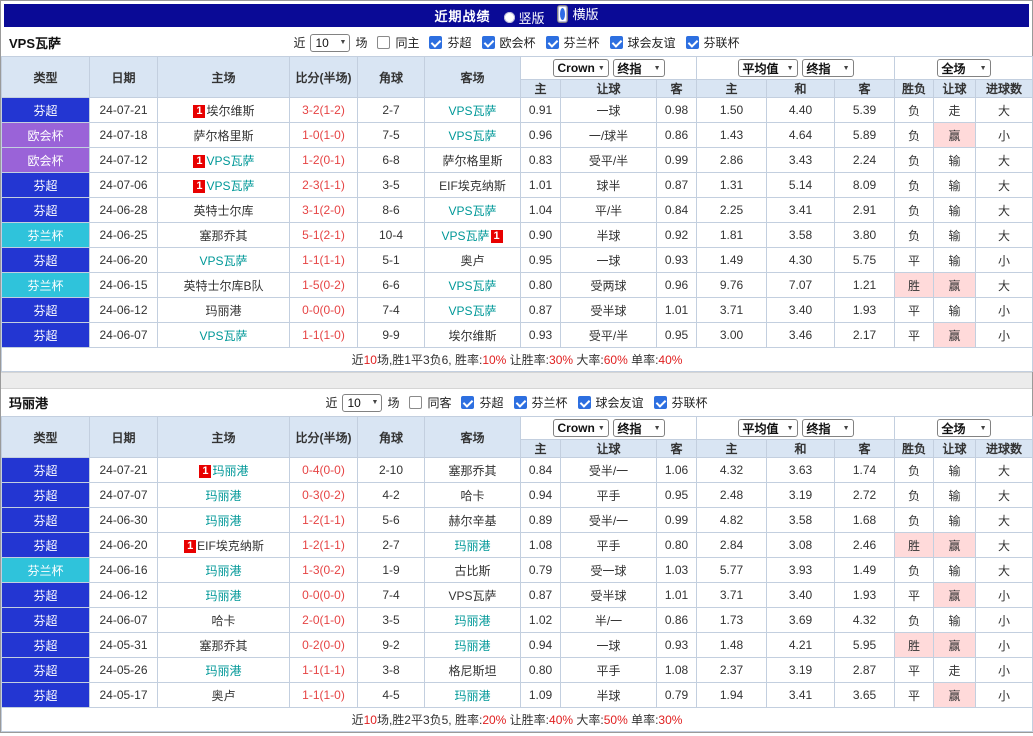 The image size is (1033, 736). I want to click on home-team-name: EIF埃克纳斯, so click(230, 546).